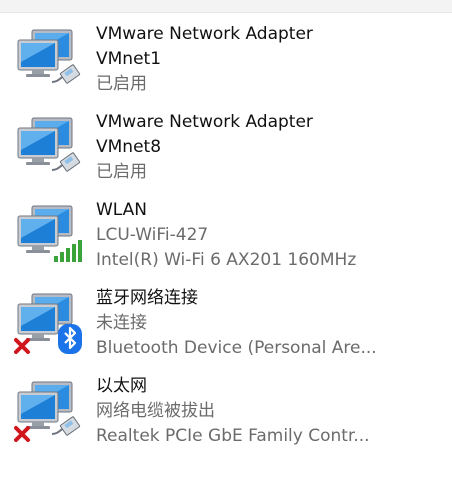 This screenshot has width=452, height=484. Describe the element at coordinates (122, 210) in the screenshot. I see `adapter-name: WLAN` at that location.